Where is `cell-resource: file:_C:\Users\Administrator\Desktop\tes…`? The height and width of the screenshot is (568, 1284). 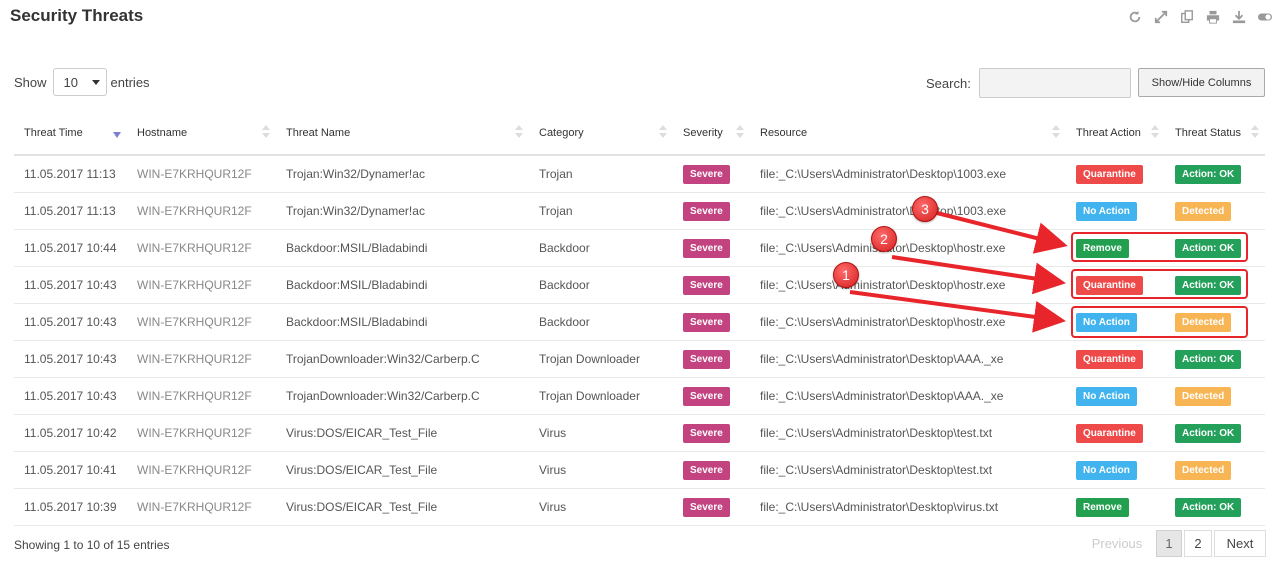 cell-resource: file:_C:\Users\Administrator\Desktop\tes… is located at coordinates (908, 470).